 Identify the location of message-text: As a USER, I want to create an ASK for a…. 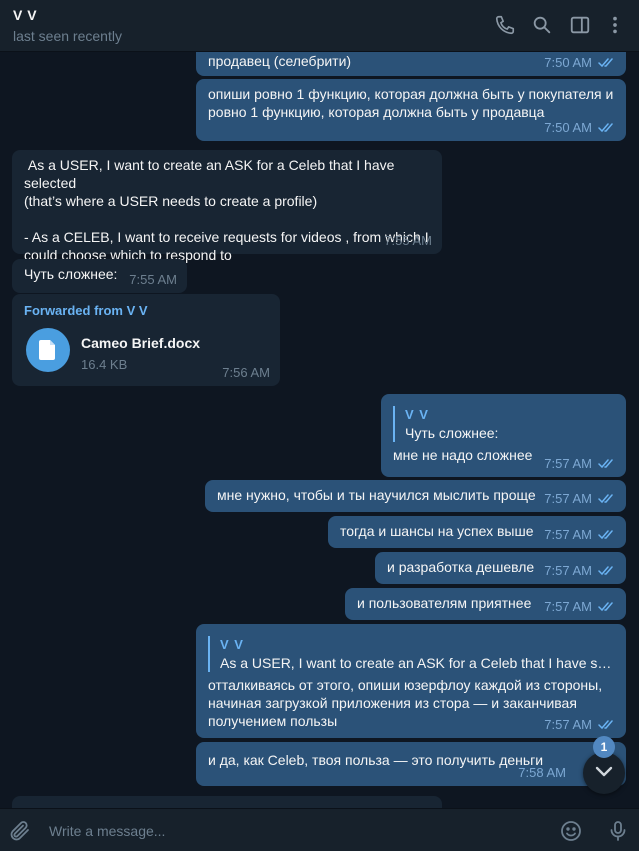
(226, 210).